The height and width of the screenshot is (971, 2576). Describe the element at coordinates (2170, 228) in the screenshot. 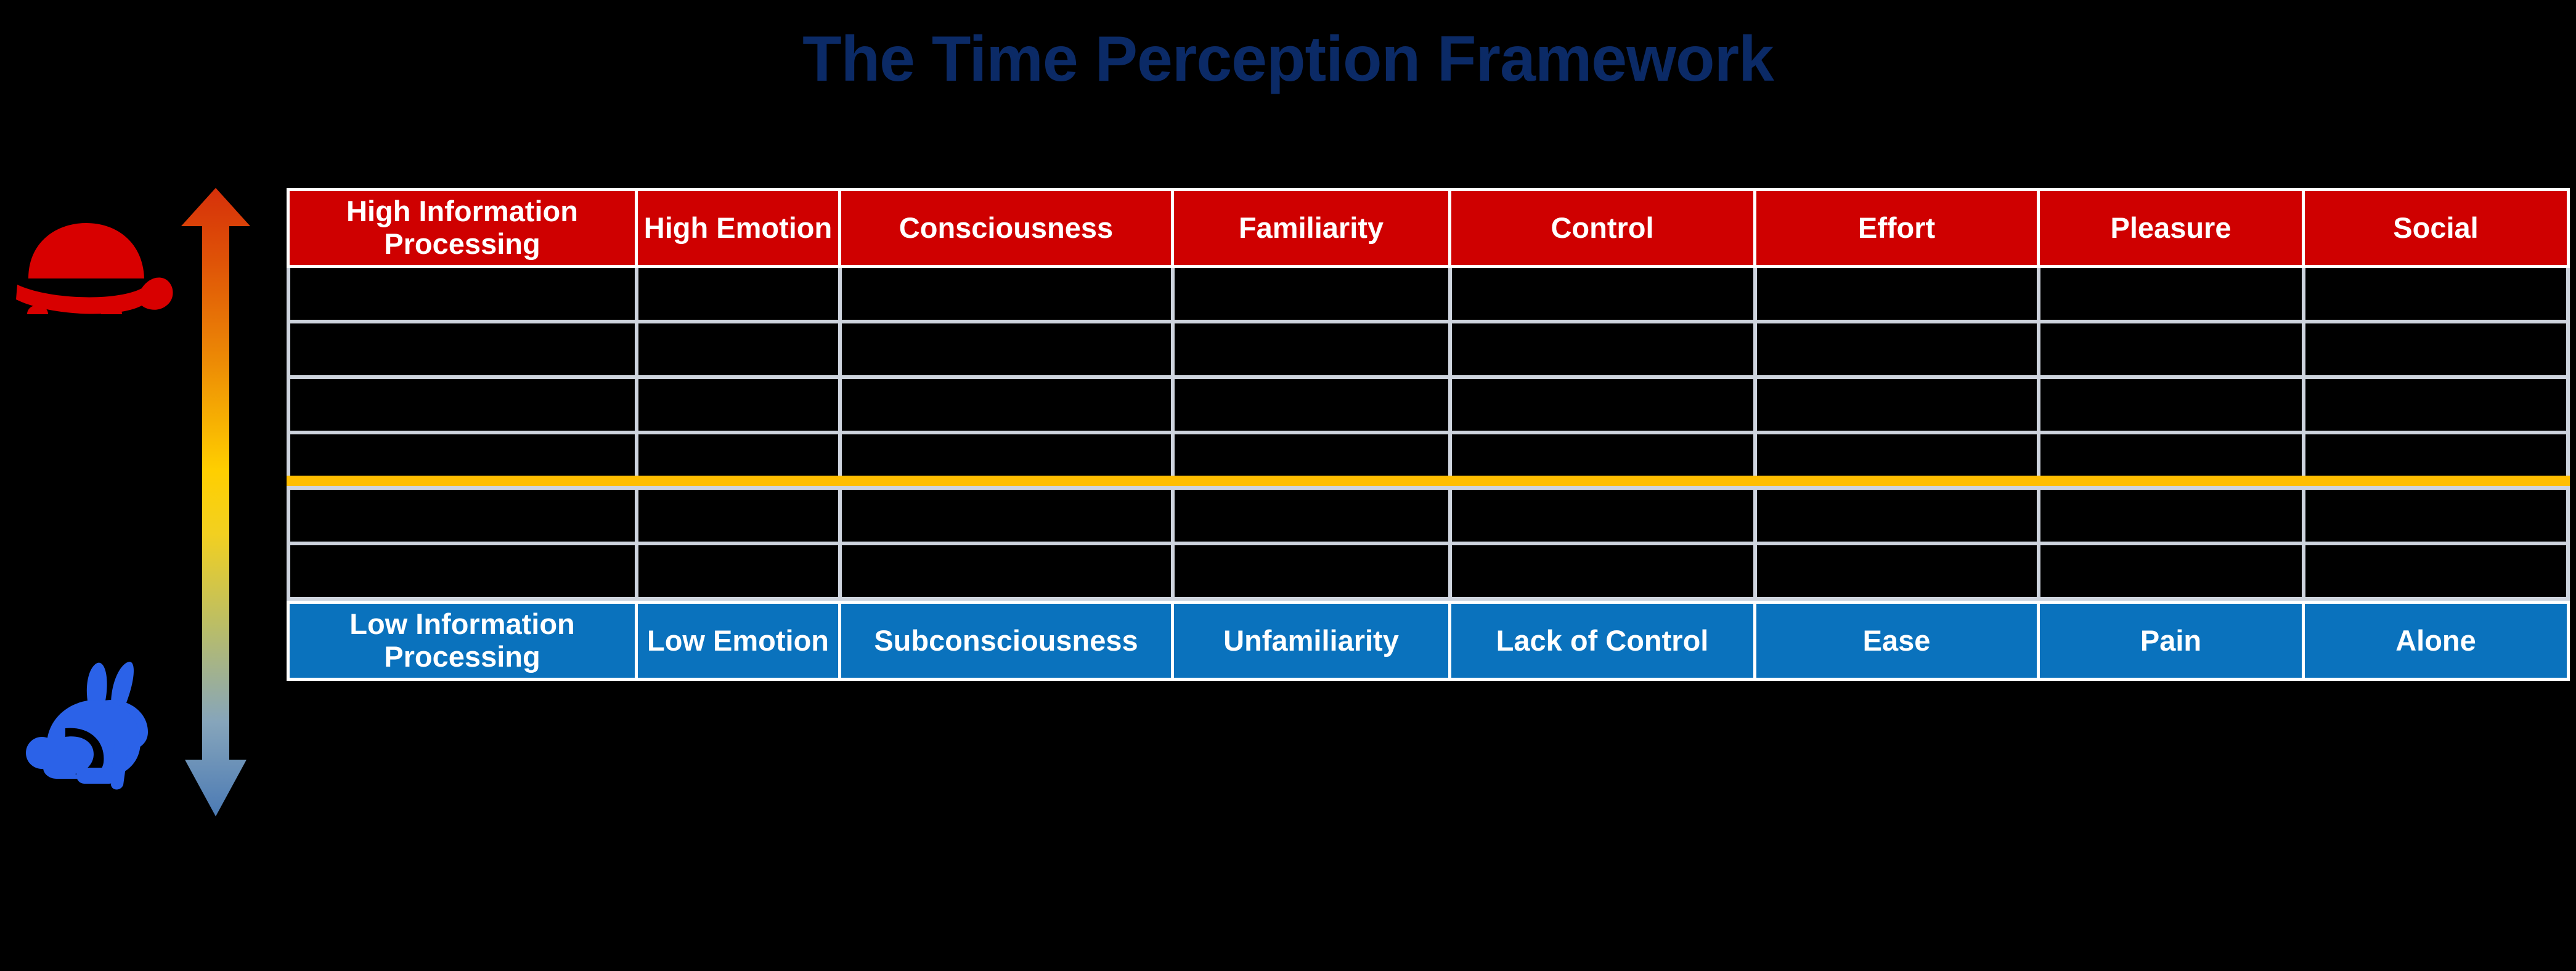

I see `header-cell-pleasure: Pleasure` at that location.